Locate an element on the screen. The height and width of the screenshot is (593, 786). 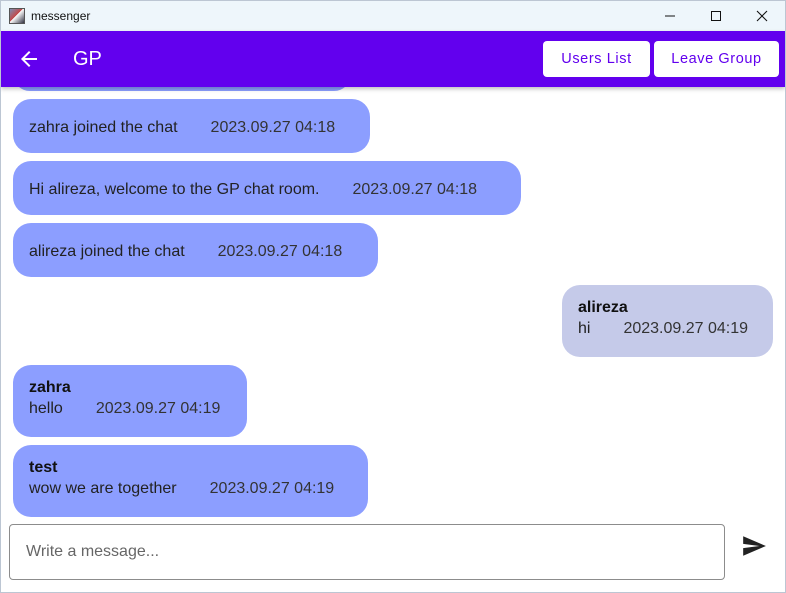
message-text: wow we are together is located at coordinates (103, 488).